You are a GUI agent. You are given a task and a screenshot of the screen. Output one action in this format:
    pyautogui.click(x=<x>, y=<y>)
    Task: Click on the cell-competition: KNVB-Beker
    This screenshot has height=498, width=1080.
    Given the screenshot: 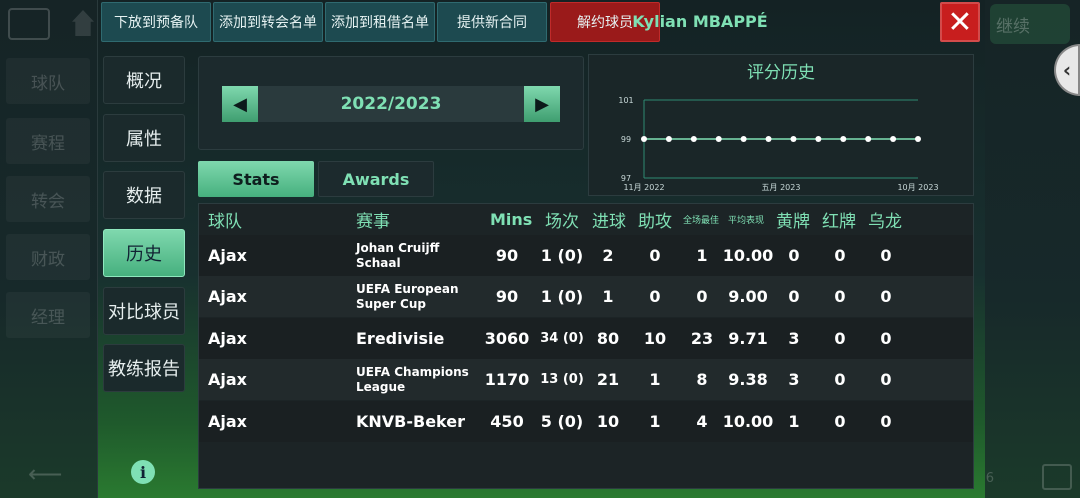 What is the action you would take?
    pyautogui.click(x=411, y=421)
    